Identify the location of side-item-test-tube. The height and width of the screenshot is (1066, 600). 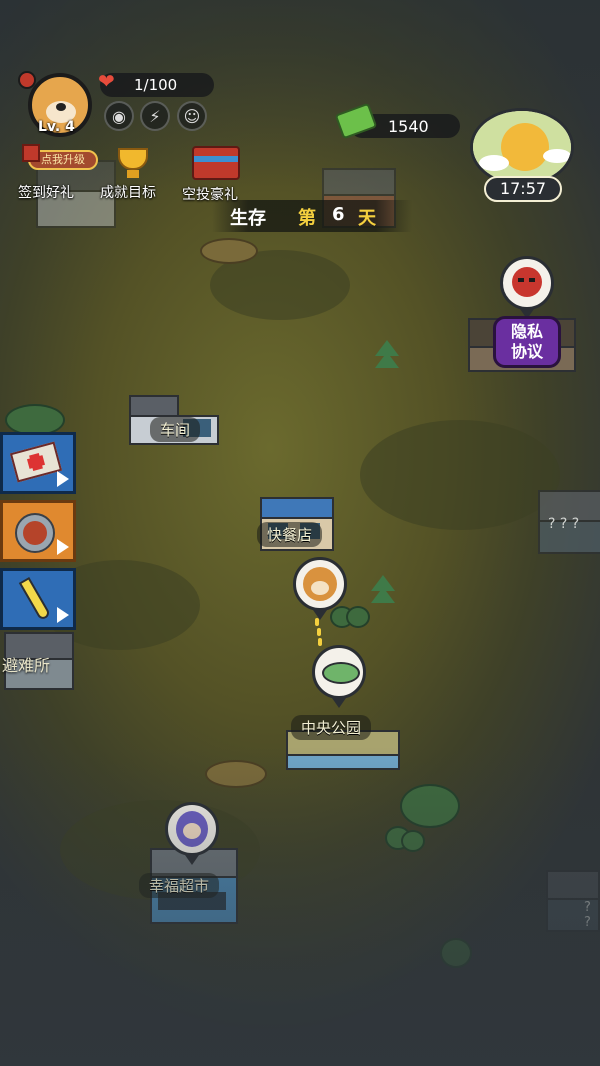
(38, 599).